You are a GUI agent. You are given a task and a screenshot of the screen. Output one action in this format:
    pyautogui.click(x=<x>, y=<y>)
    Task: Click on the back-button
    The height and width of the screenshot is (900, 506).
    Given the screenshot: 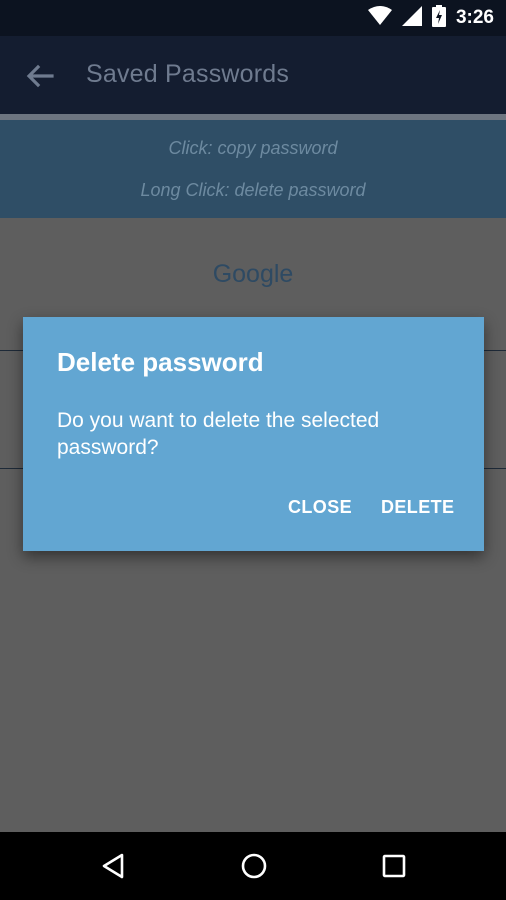 What is the action you would take?
    pyautogui.click(x=40, y=76)
    